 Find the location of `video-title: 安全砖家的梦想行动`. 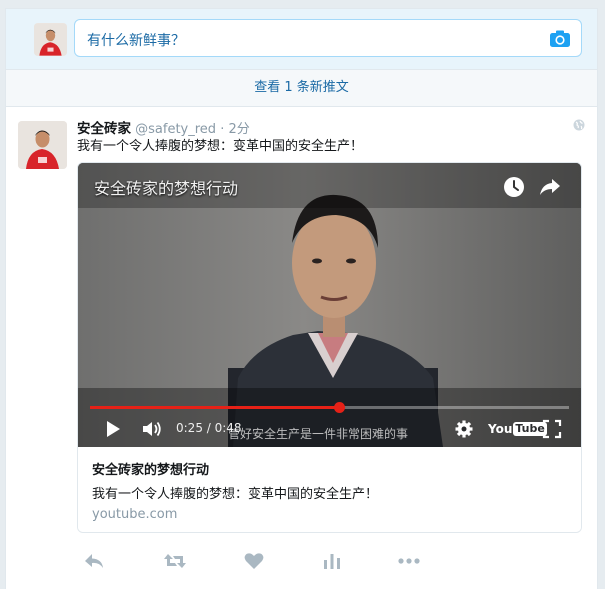

video-title: 安全砖家的梦想行动 is located at coordinates (166, 187).